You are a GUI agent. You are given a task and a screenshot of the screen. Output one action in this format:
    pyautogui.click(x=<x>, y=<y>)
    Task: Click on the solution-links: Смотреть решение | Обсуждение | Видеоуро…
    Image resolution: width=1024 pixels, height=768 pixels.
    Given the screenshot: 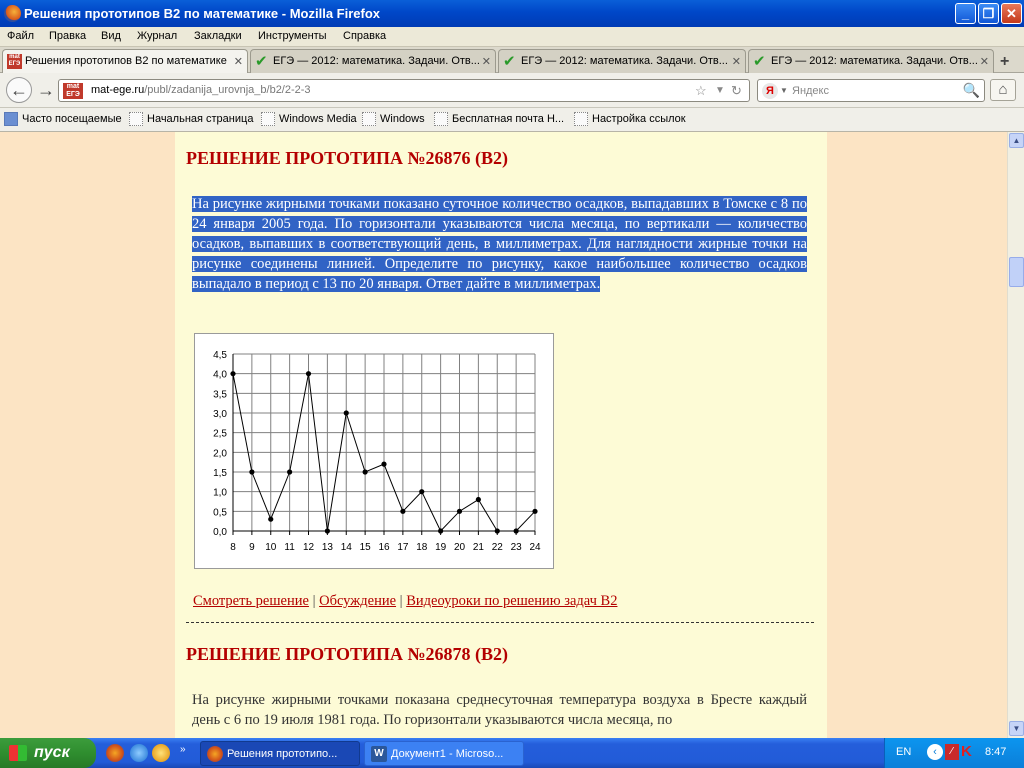 What is the action you would take?
    pyautogui.click(x=405, y=601)
    